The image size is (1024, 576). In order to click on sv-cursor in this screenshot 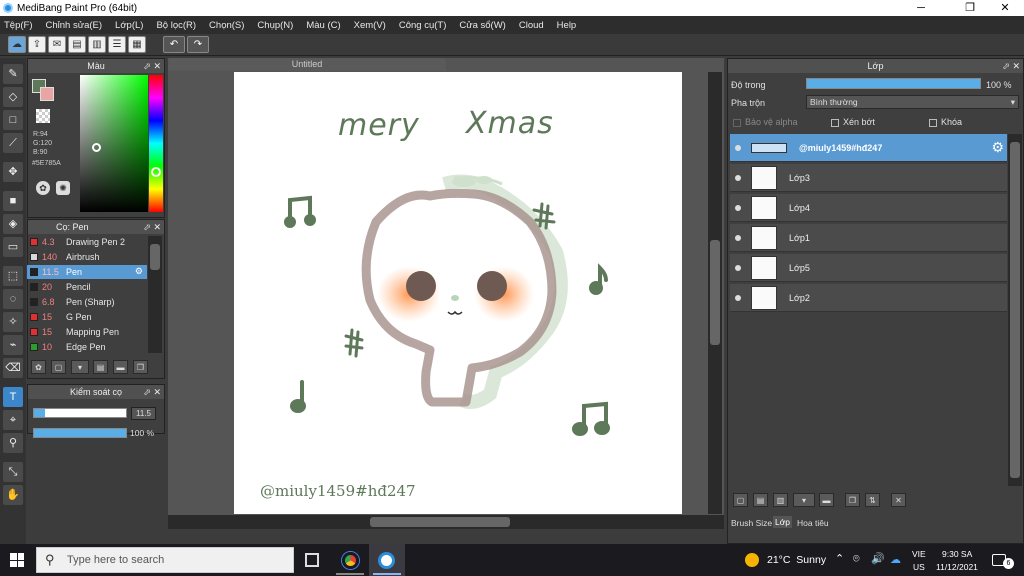, I will do `click(96, 147)`.